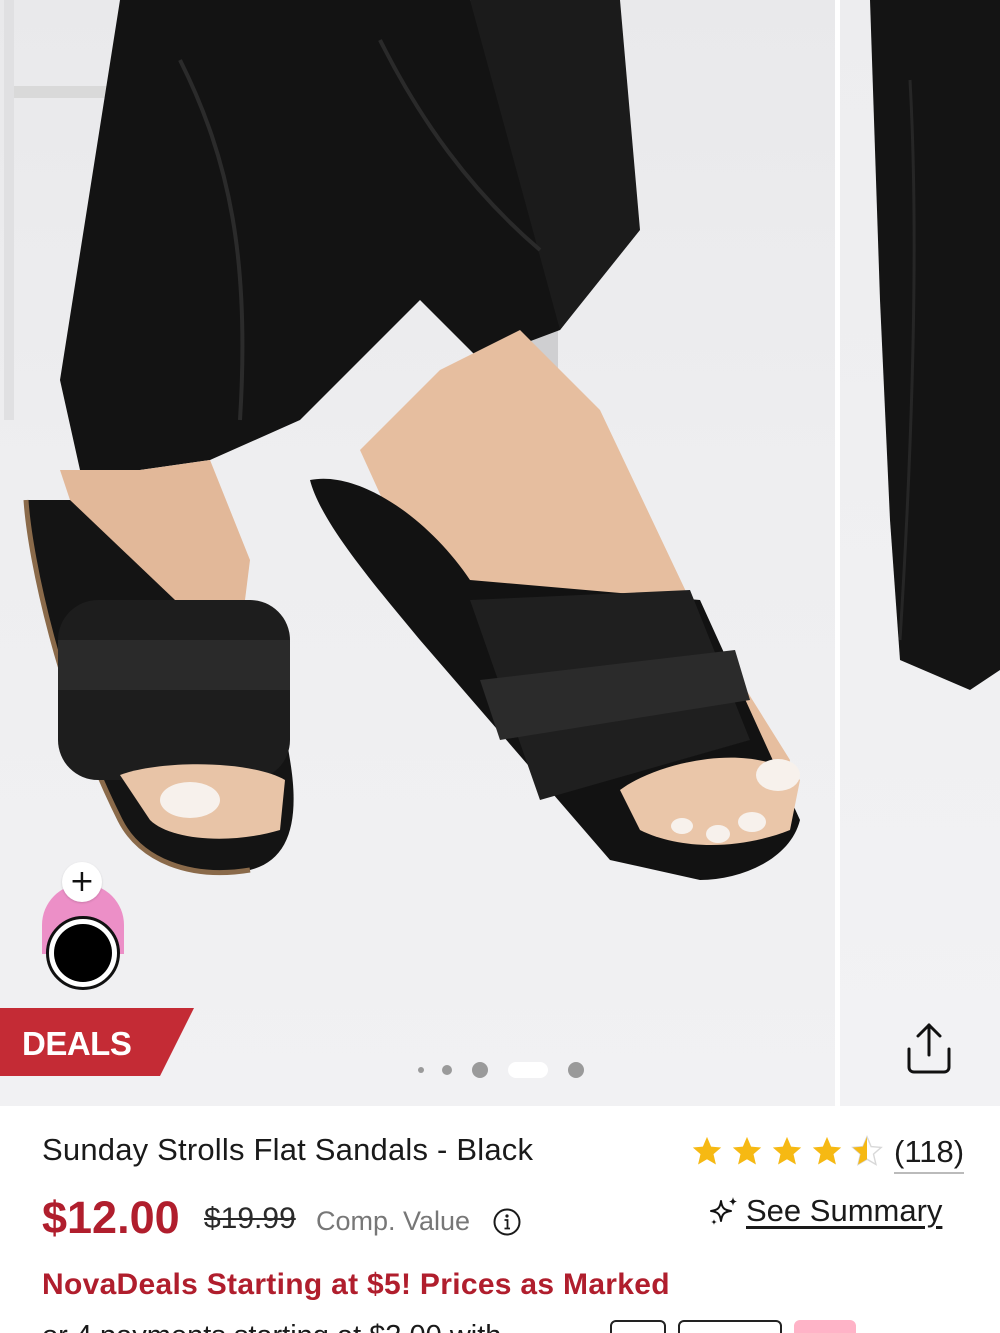  What do you see at coordinates (77, 1043) in the screenshot?
I see `deals-badge-label: DEALS` at bounding box center [77, 1043].